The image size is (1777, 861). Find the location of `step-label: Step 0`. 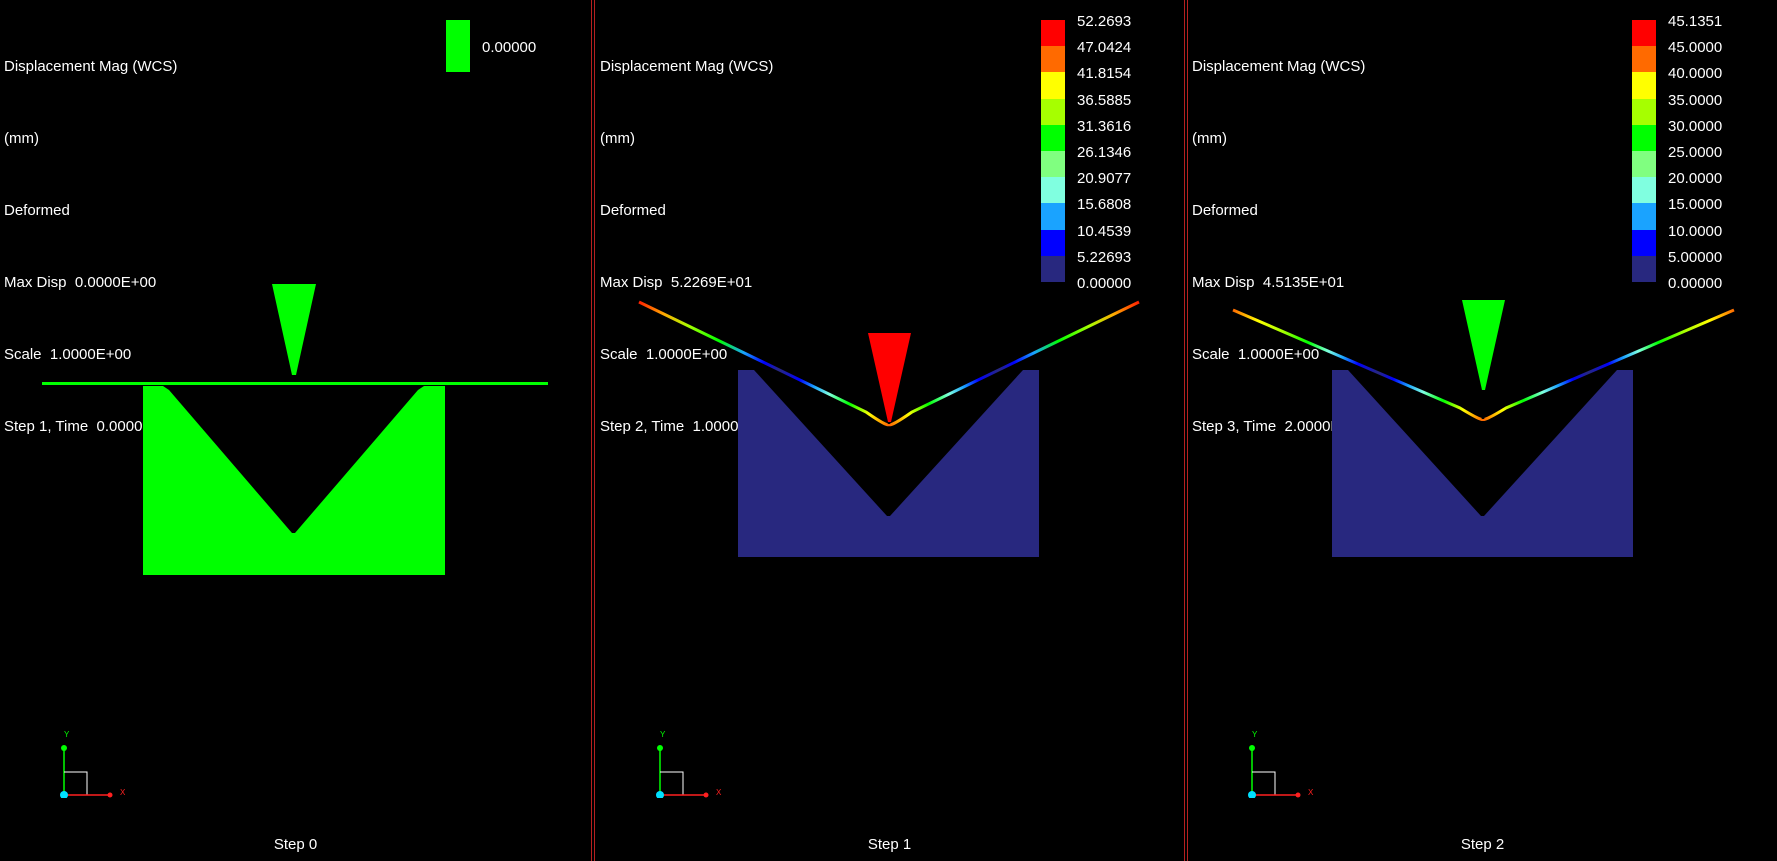

step-label: Step 0 is located at coordinates (295, 844).